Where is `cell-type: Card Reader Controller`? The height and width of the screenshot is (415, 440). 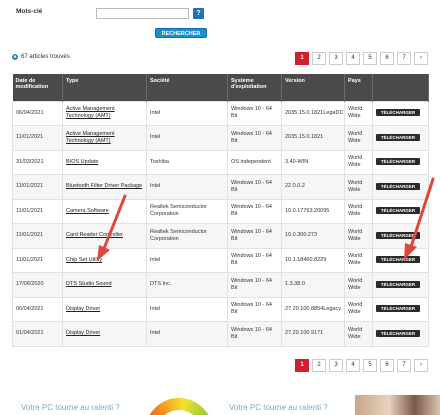 cell-type: Card Reader Controller is located at coordinates (104, 236).